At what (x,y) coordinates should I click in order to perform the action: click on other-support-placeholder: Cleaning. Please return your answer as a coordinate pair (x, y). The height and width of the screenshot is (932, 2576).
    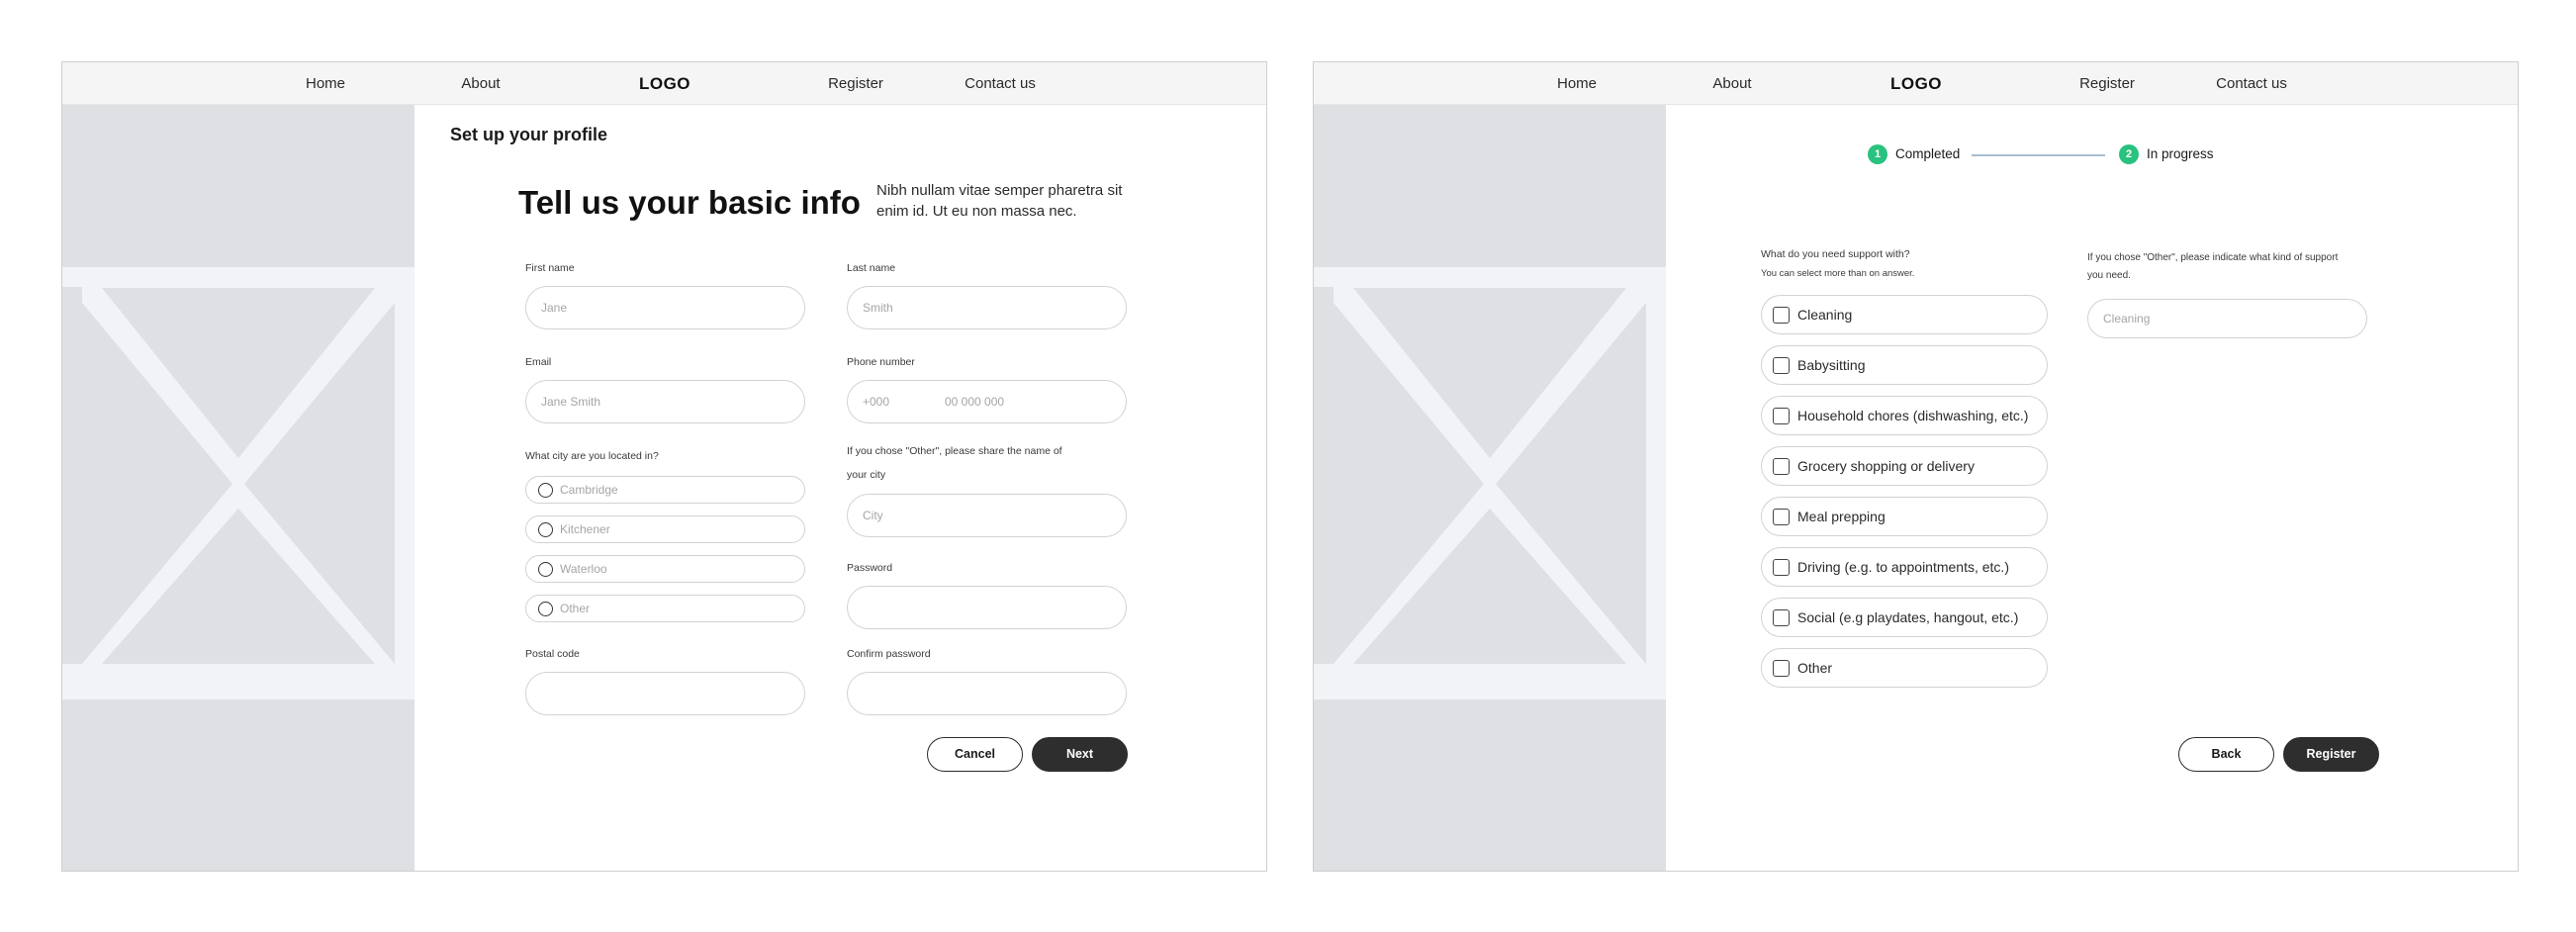
    Looking at the image, I should click on (2127, 319).